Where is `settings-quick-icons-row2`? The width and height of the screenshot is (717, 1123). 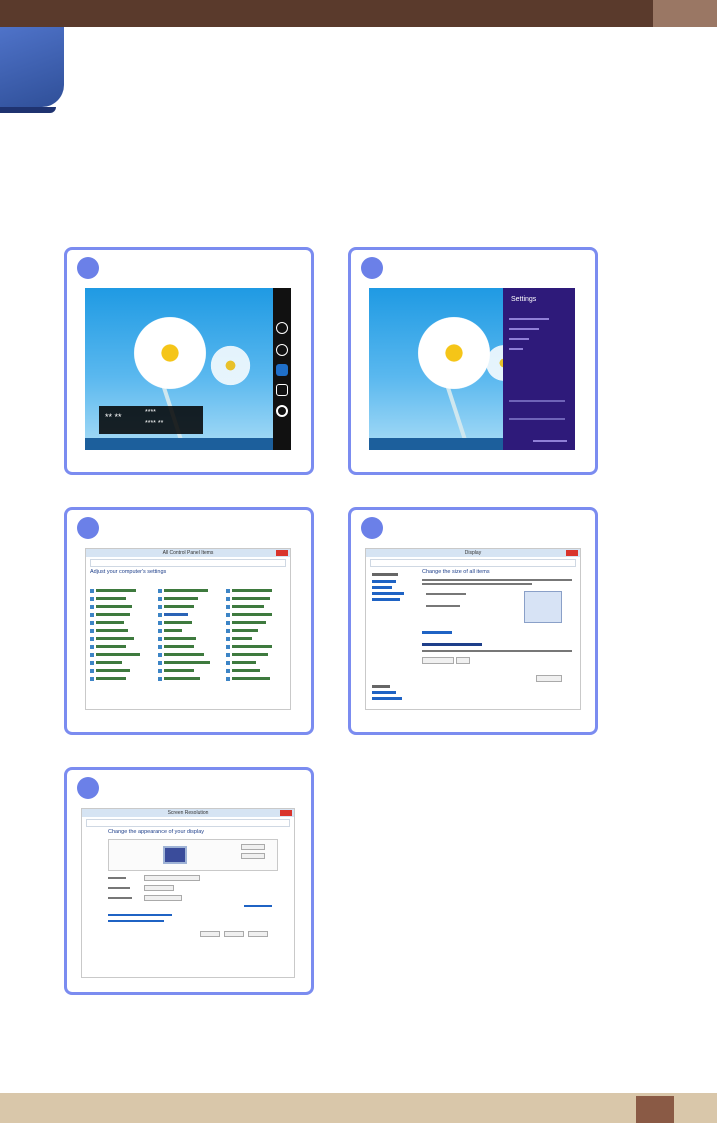
settings-quick-icons-row2 is located at coordinates (537, 419).